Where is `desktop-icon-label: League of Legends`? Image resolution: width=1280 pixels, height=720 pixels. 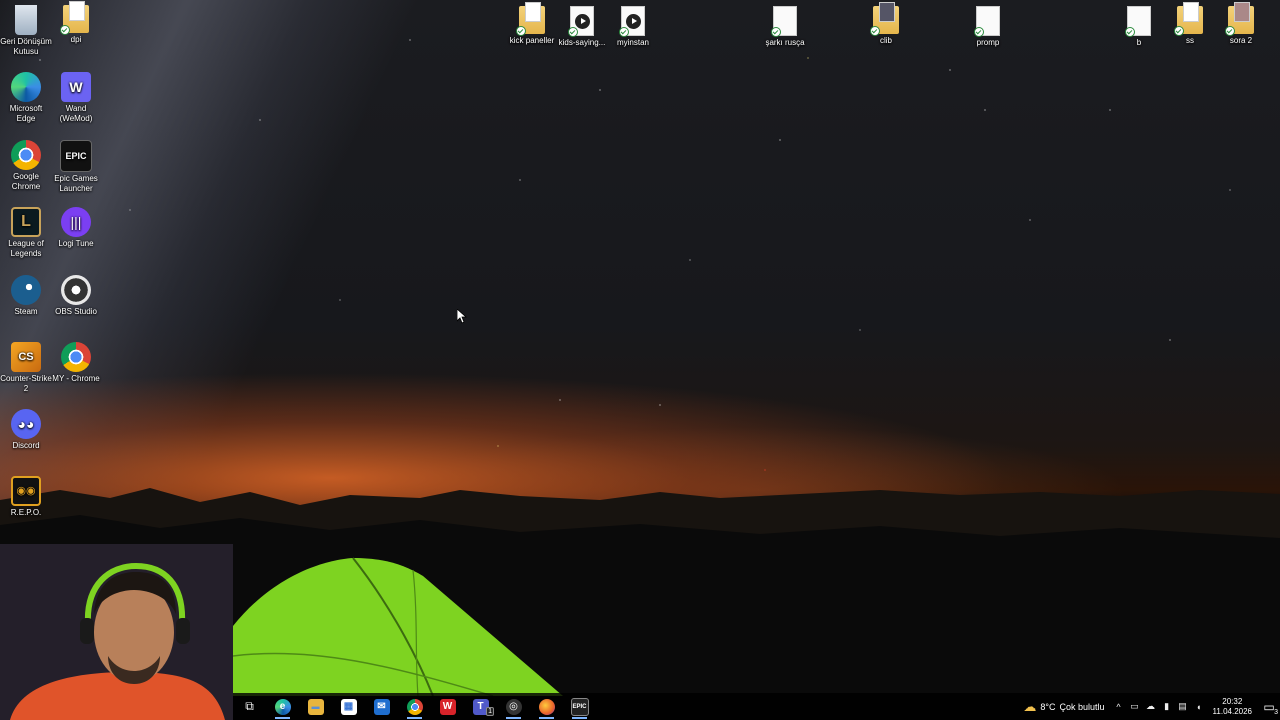 desktop-icon-label: League of Legends is located at coordinates (26, 248).